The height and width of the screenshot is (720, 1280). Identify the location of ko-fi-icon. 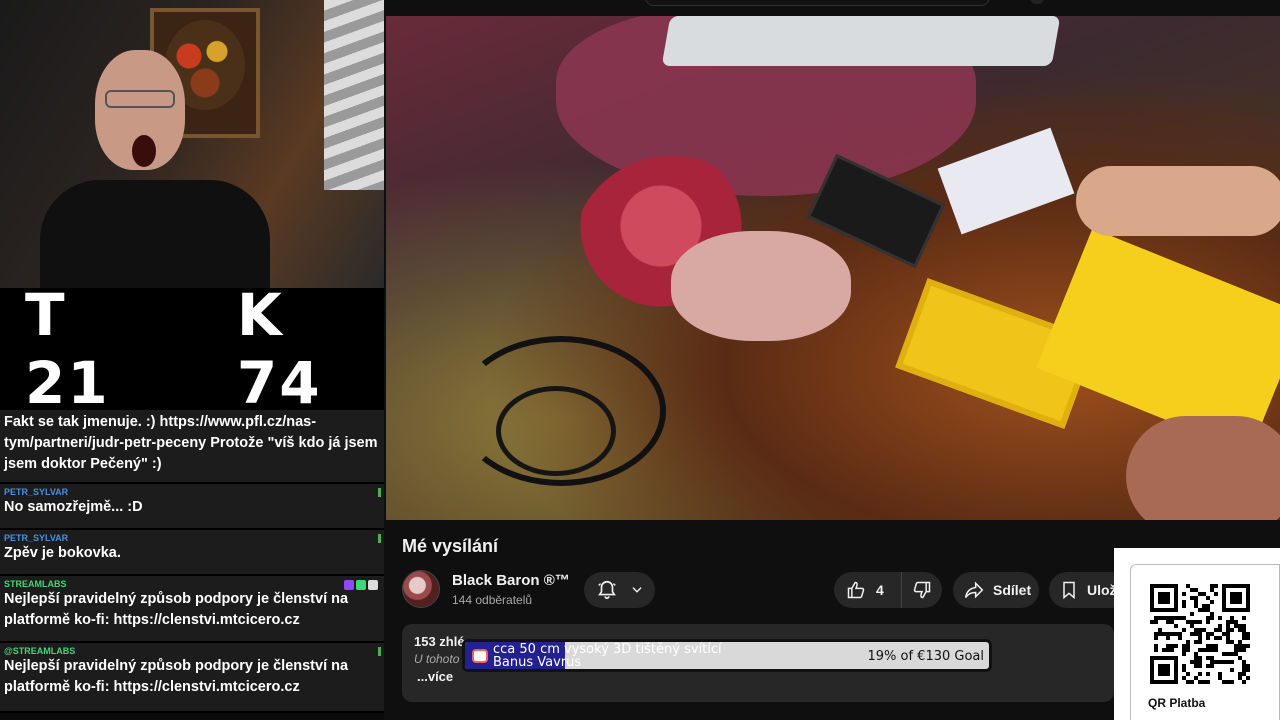
(480, 656).